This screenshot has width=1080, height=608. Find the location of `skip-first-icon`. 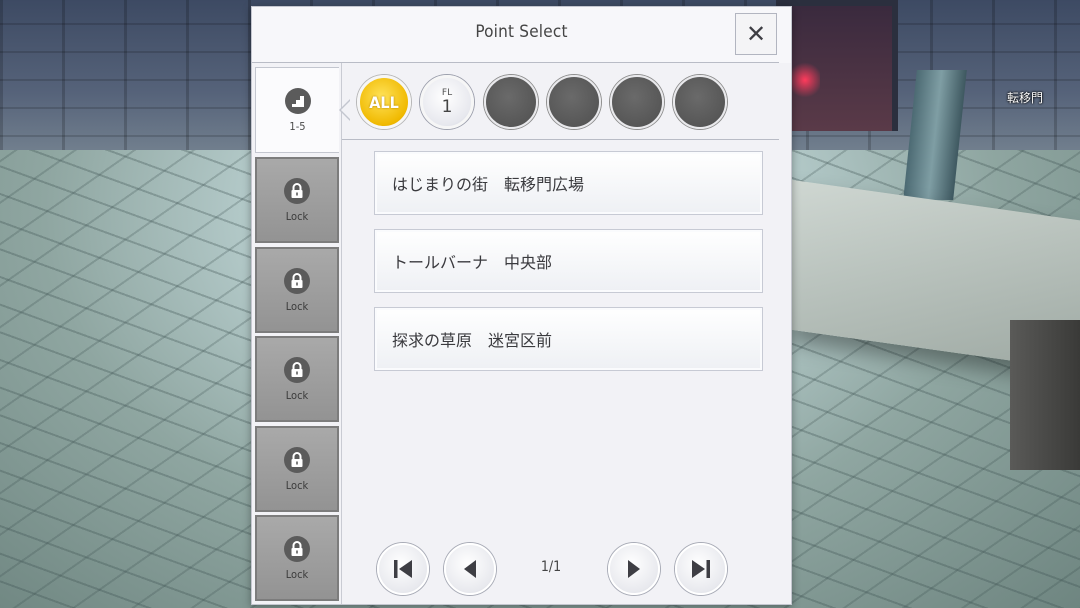

skip-first-icon is located at coordinates (403, 569).